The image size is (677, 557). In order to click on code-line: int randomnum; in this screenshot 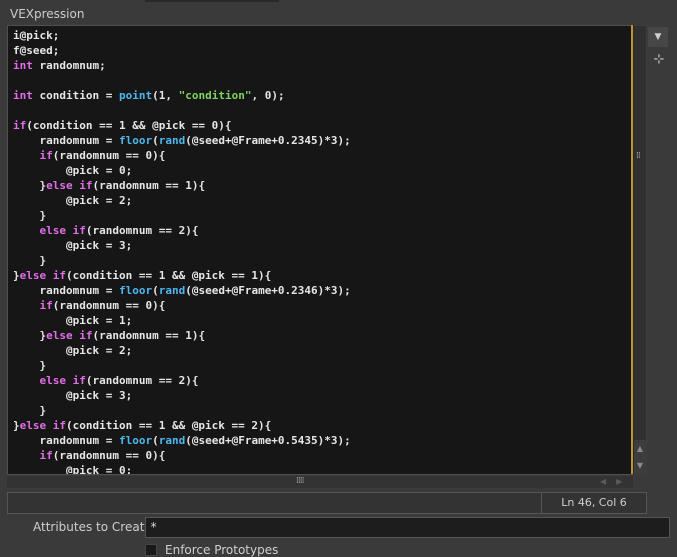, I will do `click(59, 65)`.